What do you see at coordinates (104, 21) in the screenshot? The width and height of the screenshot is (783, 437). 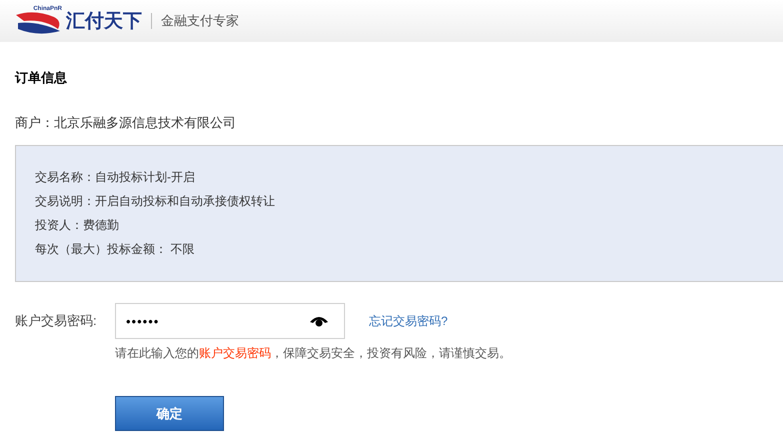 I see `brand-name: 汇付天下` at bounding box center [104, 21].